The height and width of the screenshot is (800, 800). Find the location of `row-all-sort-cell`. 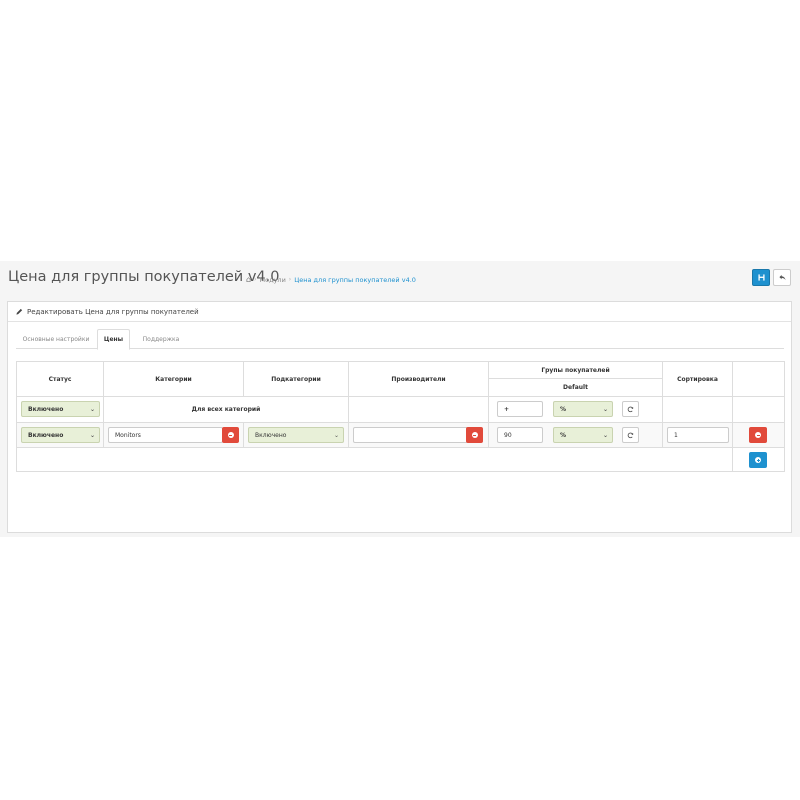

row-all-sort-cell is located at coordinates (698, 410).